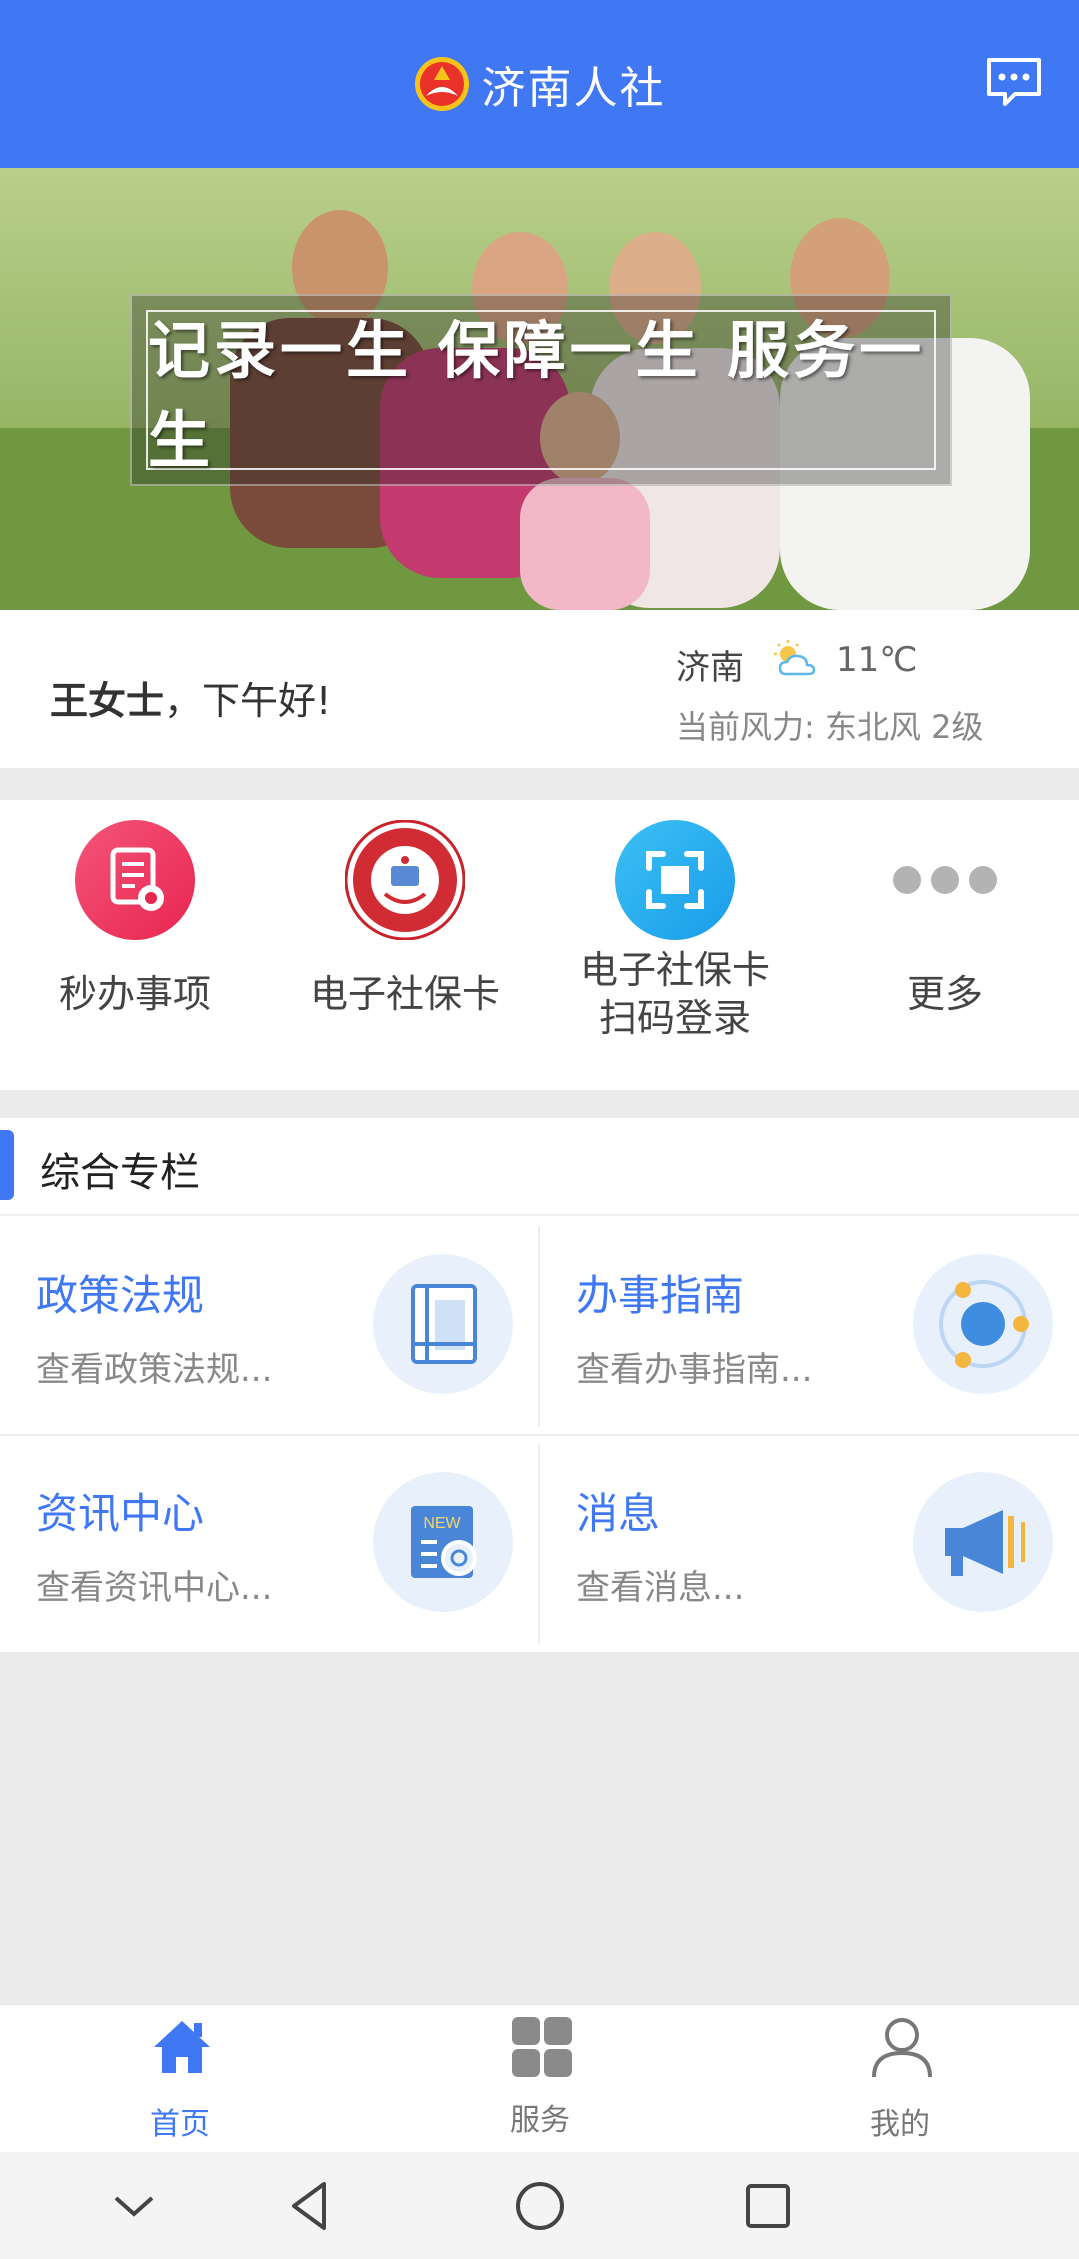 This screenshot has height=2259, width=1079. I want to click on bottom-tab-bar: 首页 服务 我的, so click(539, 2078).